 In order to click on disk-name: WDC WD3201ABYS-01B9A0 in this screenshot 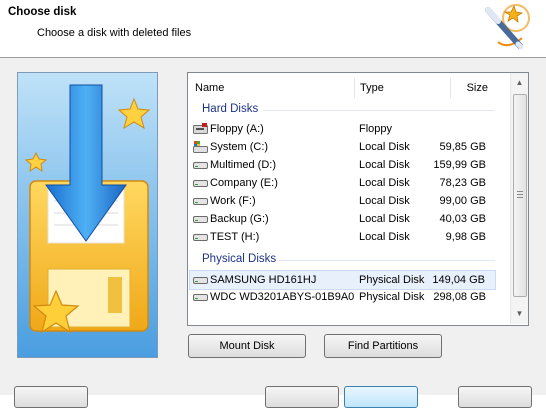, I will do `click(282, 297)`.